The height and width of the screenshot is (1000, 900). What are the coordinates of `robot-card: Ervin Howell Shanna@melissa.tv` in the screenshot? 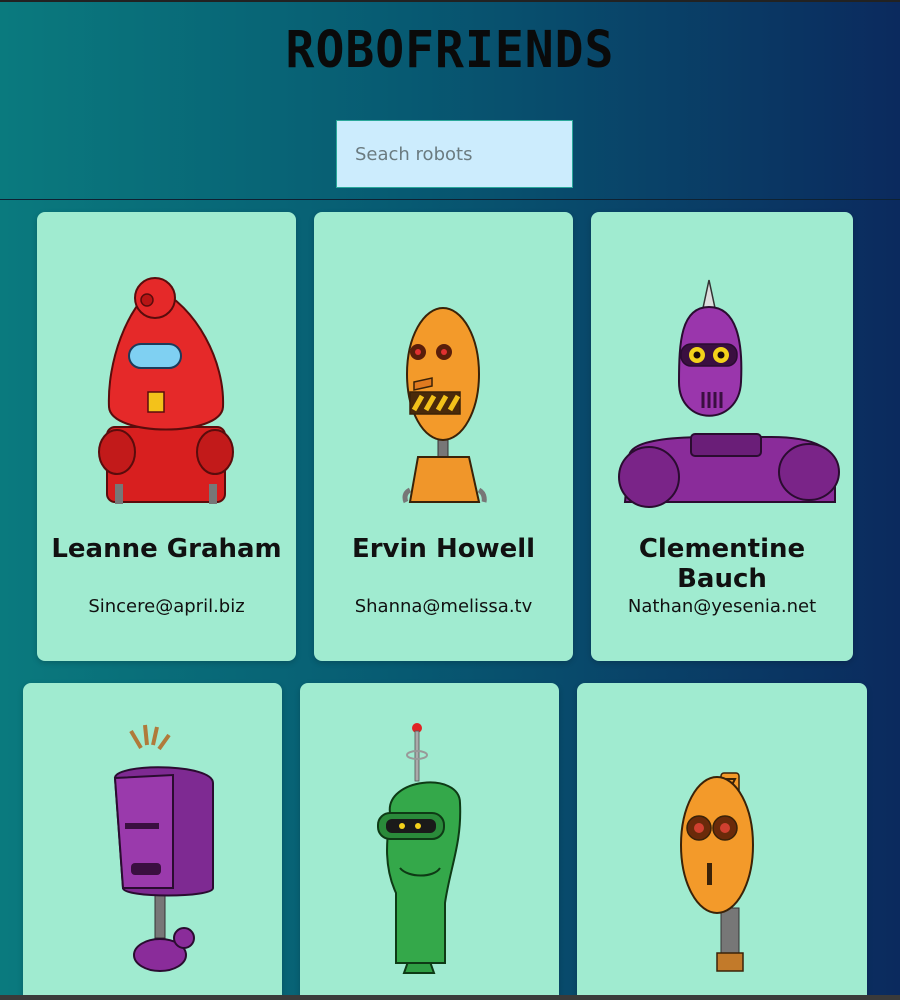 It's located at (443, 436).